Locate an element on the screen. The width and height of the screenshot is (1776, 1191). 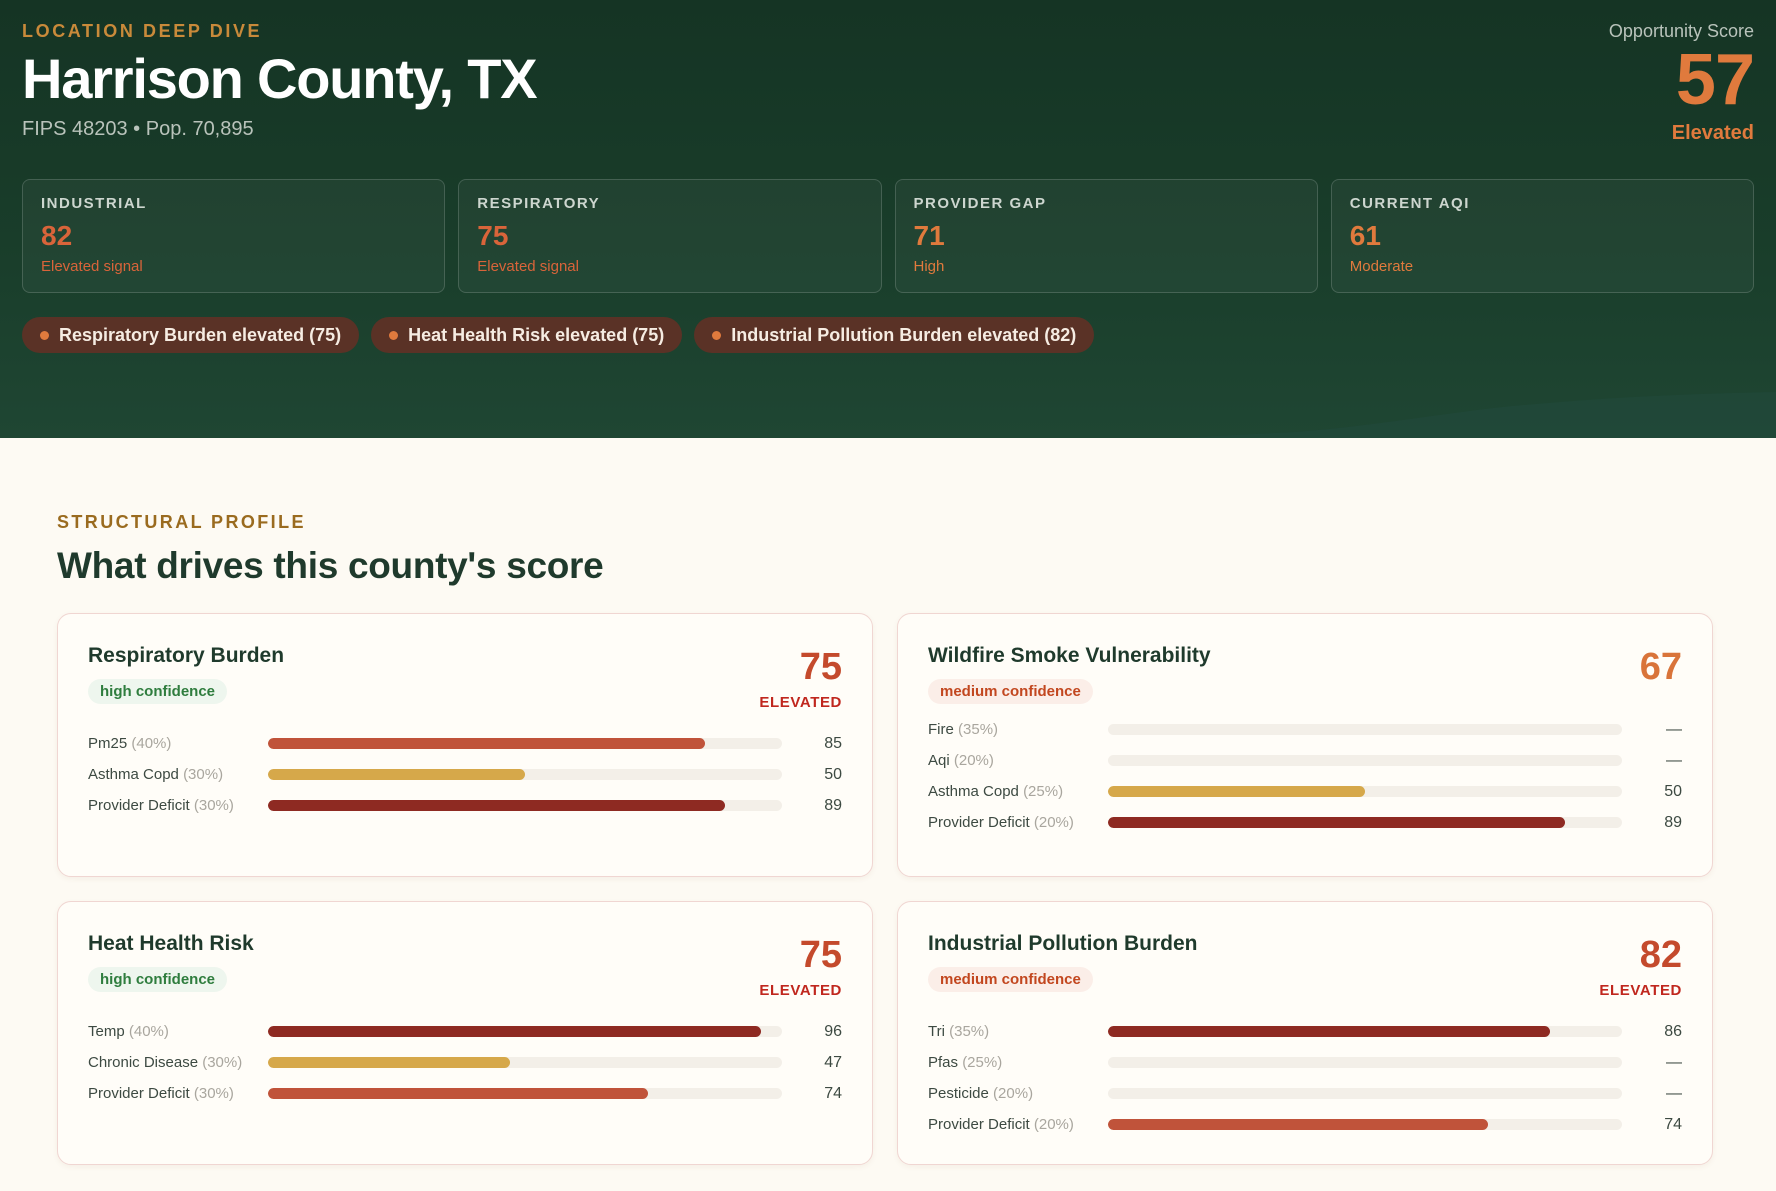
factor-row: Provider Deficit (20%) 74 is located at coordinates (1305, 1124).